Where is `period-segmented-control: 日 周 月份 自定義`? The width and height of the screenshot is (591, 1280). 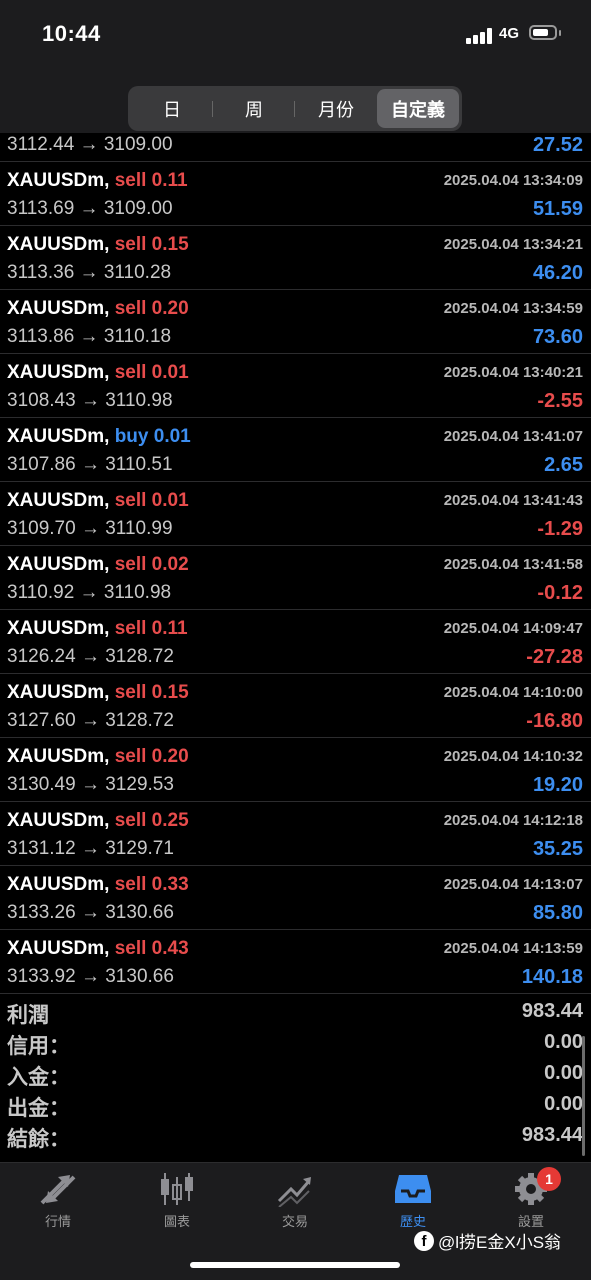
period-segmented-control: 日 周 月份 自定義 is located at coordinates (295, 108).